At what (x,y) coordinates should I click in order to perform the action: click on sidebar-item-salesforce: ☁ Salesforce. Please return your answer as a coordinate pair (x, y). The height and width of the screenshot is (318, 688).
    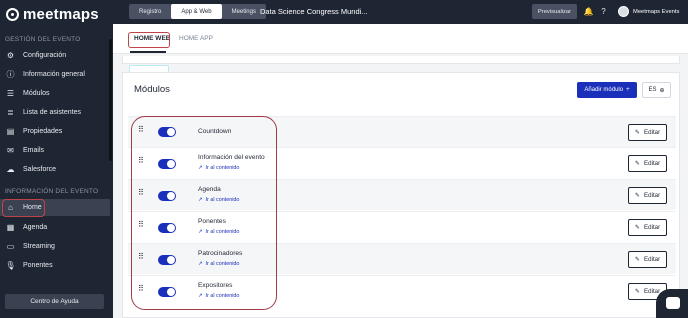
    Looking at the image, I should click on (55, 169).